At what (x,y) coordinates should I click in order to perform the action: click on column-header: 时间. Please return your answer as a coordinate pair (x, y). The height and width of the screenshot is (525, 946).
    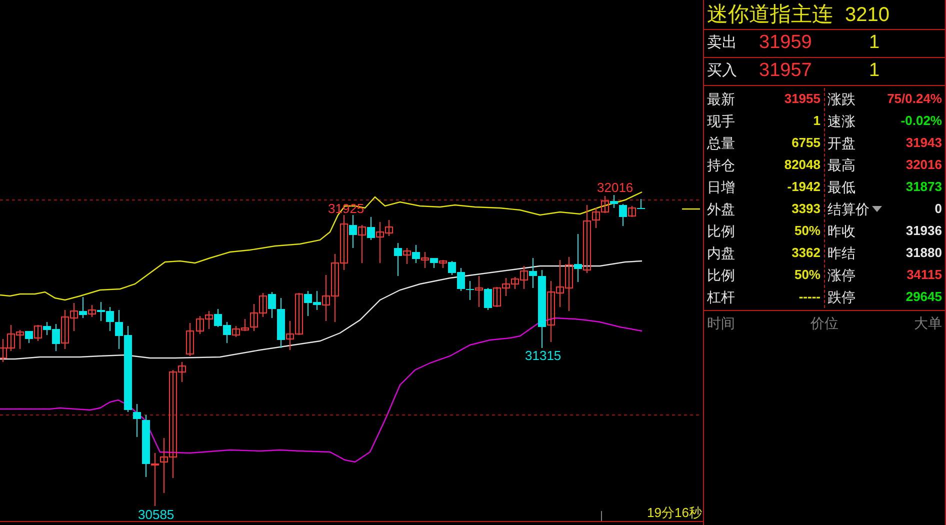
    Looking at the image, I should click on (721, 323).